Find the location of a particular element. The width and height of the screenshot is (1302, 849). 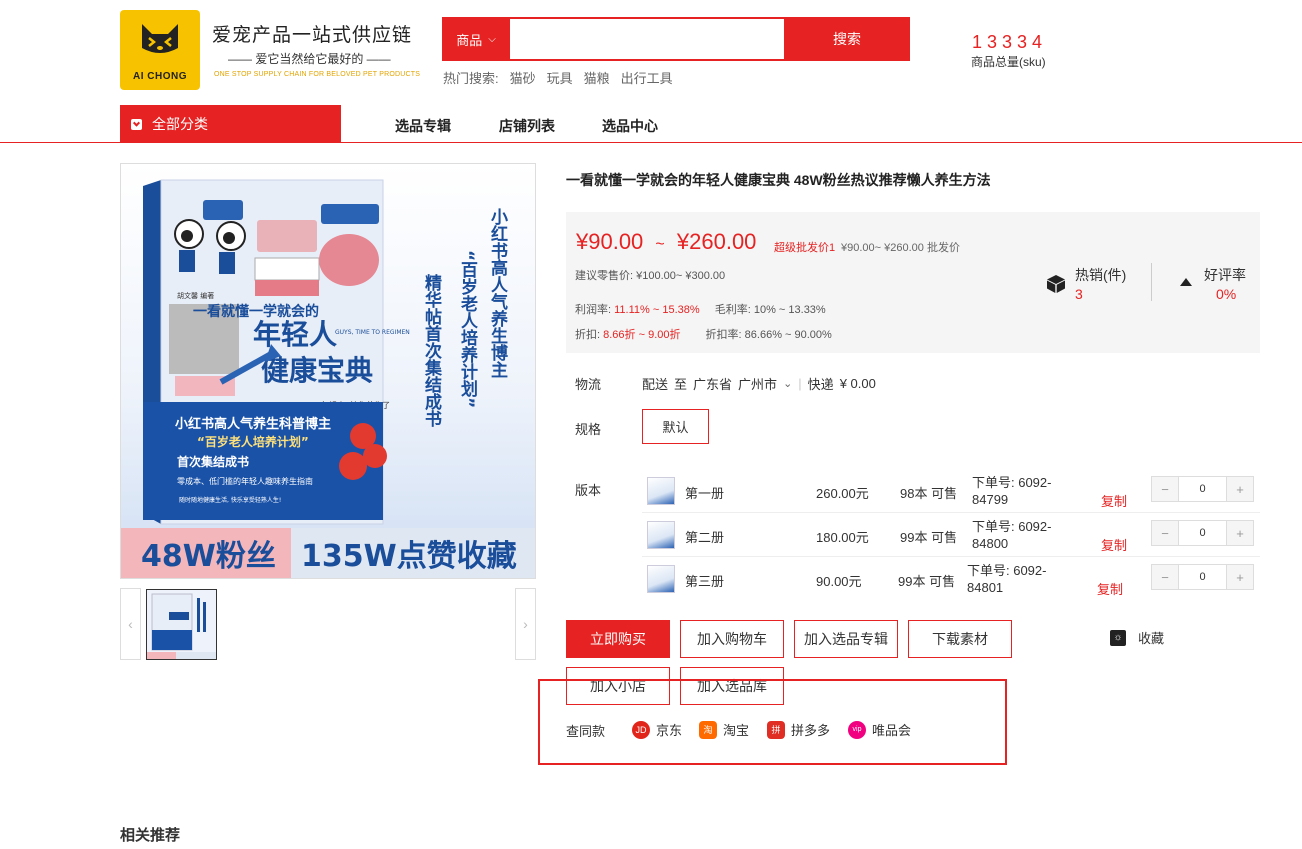

vipshop-icon: vip is located at coordinates (857, 729).